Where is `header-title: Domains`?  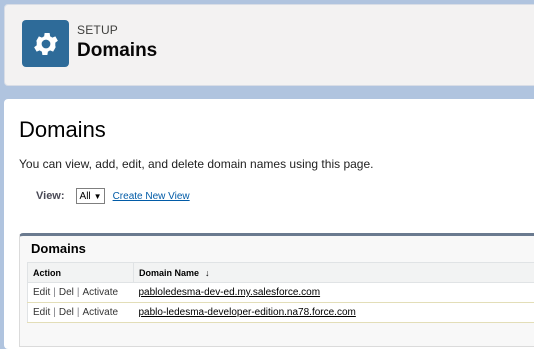
header-title: Domains is located at coordinates (117, 51).